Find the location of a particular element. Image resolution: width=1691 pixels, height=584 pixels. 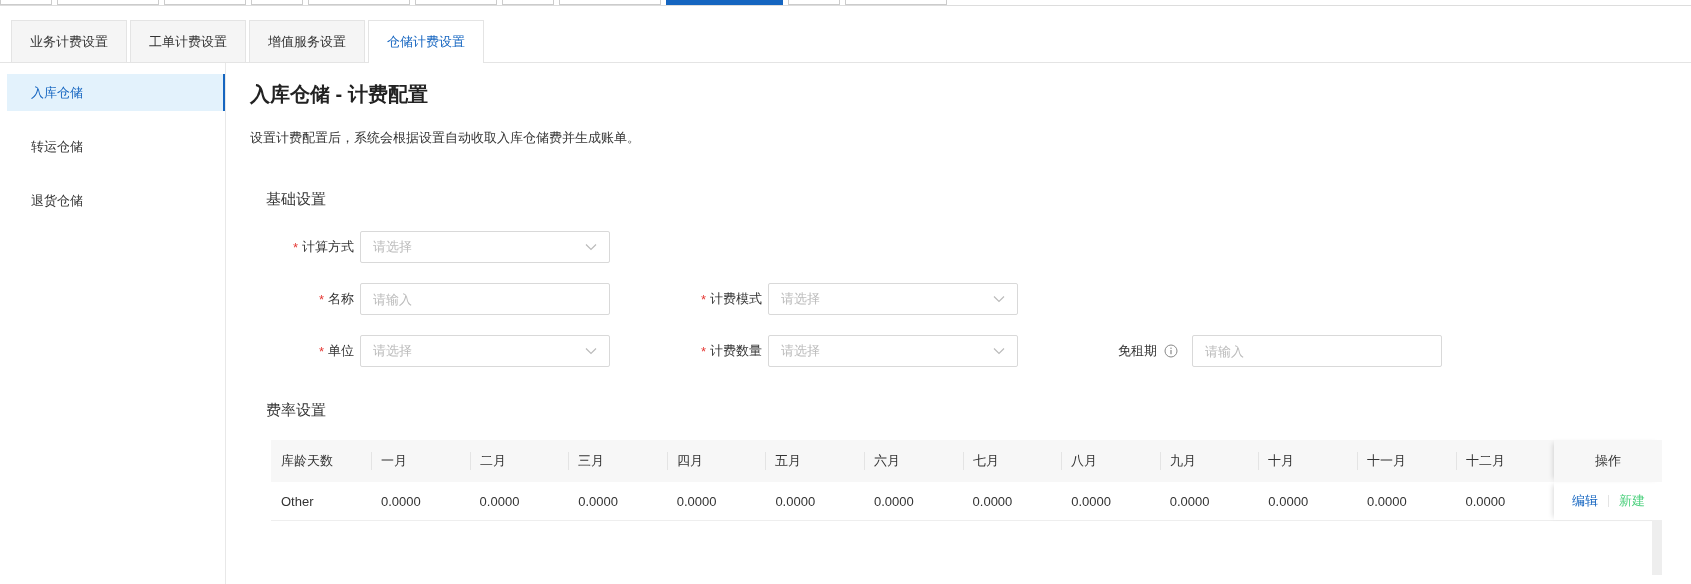

field-label: 计算方式 is located at coordinates (328, 247).